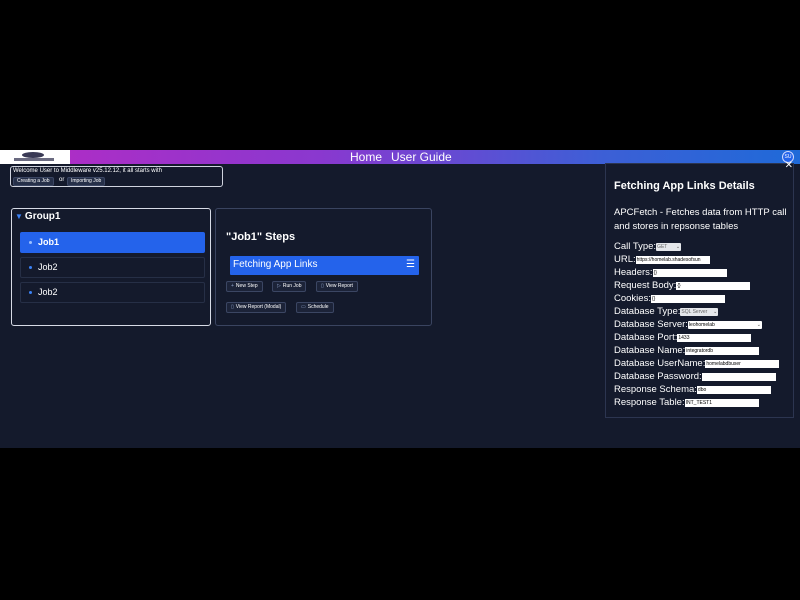 Image resolution: width=800 pixels, height=600 pixels. I want to click on database-name-input: integratordb, so click(722, 351).